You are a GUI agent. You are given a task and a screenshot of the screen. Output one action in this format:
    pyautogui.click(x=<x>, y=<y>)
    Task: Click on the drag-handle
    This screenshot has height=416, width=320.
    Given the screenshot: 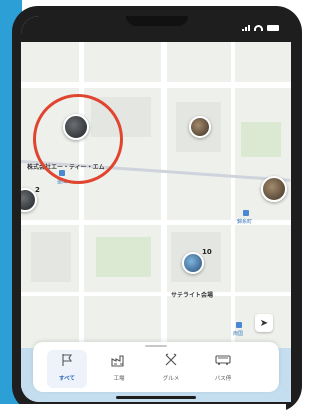 What is the action you would take?
    pyautogui.click(x=156, y=346)
    